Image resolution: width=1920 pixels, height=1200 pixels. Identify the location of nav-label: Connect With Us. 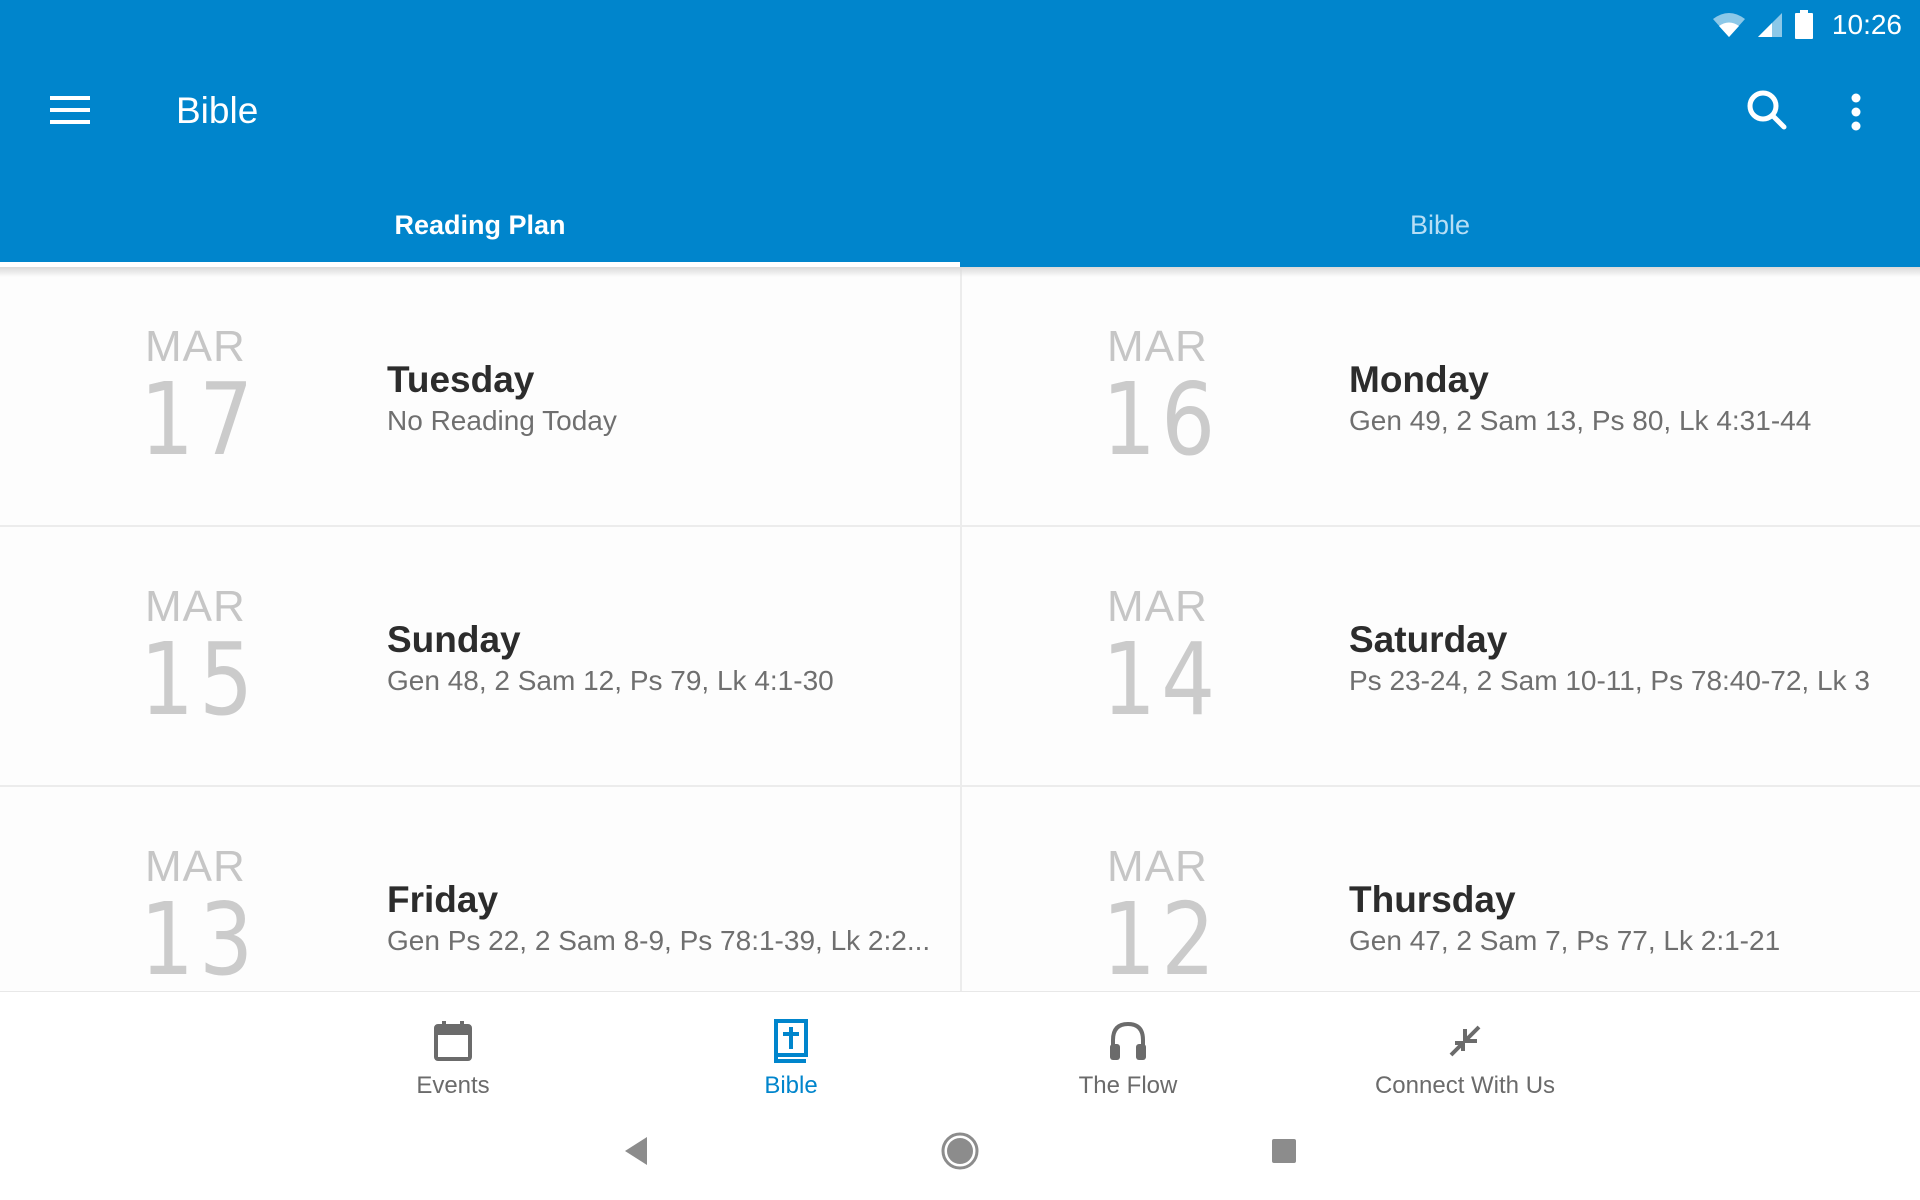
(1465, 1085).